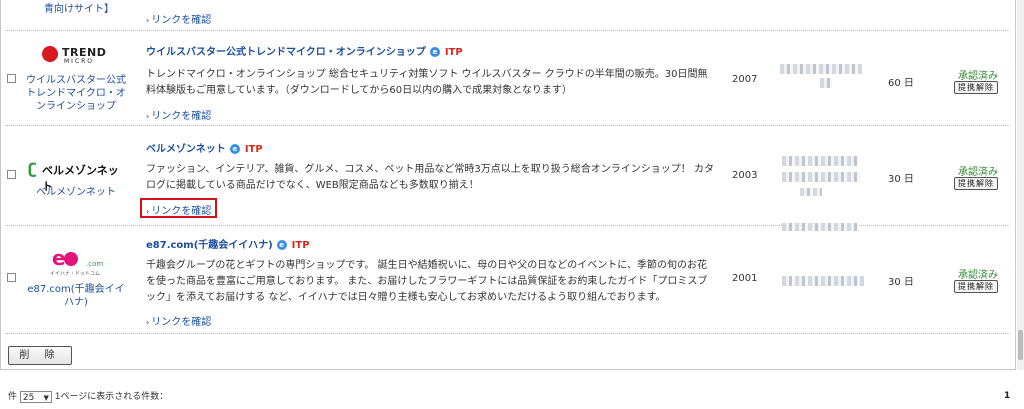 Image resolution: width=1024 pixels, height=409 pixels. Describe the element at coordinates (111, 397) in the screenshot. I see `per-page-label: 1ページに表示される件数：` at that location.